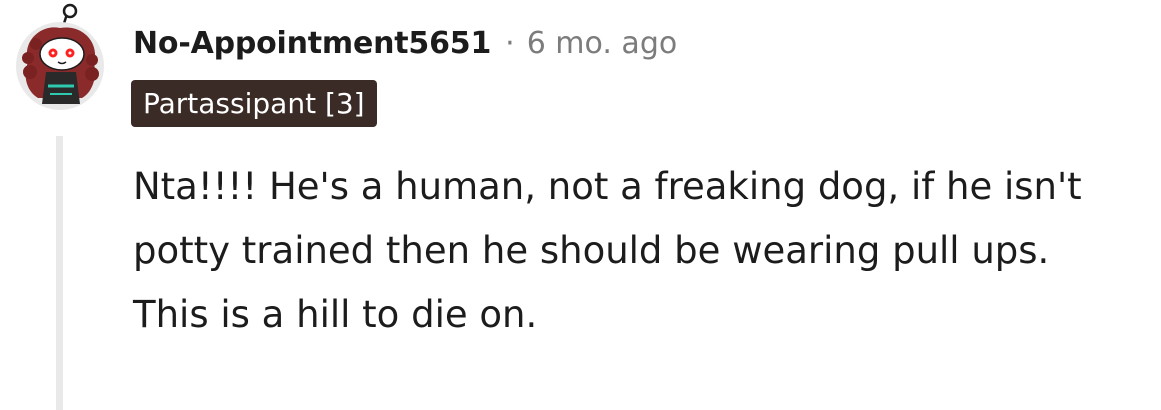  Describe the element at coordinates (312, 43) in the screenshot. I see `author-username: No-Appointment5651` at that location.